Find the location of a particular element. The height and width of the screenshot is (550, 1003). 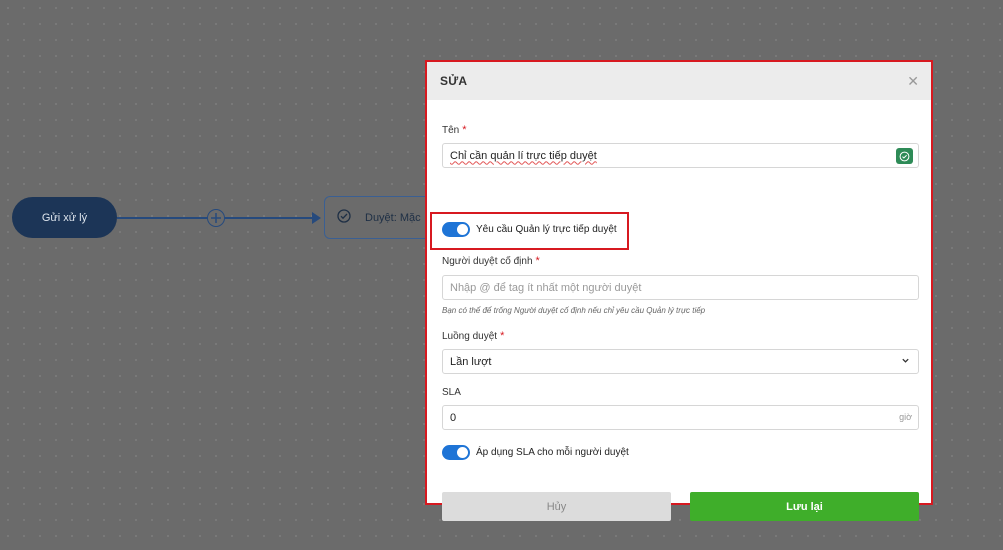

cancel-button: Hủy is located at coordinates (556, 506).